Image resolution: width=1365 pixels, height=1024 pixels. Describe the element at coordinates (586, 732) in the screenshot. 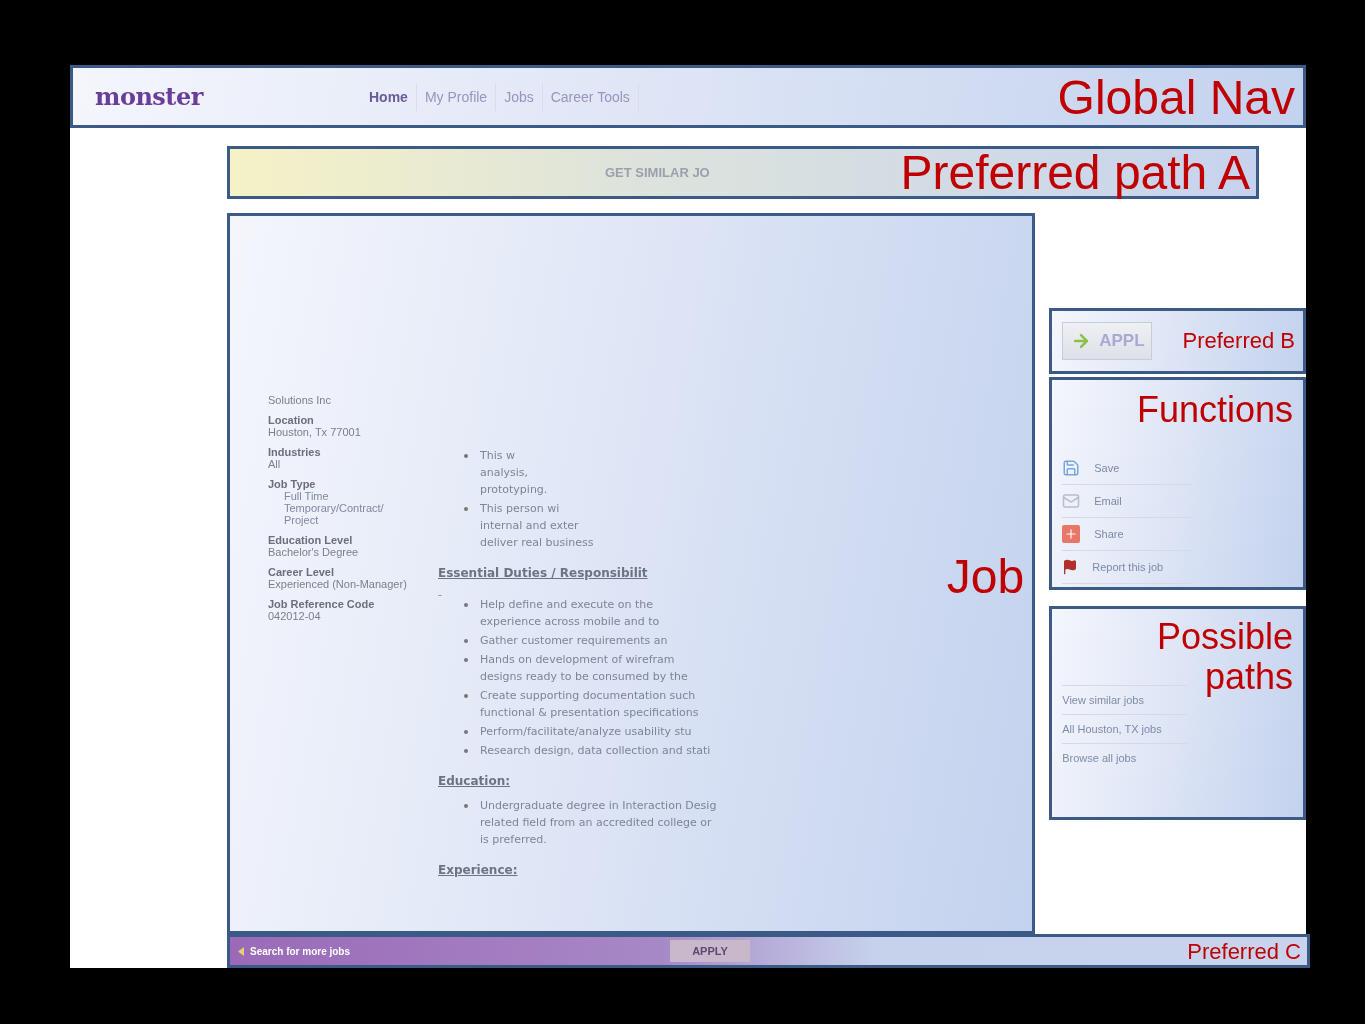

I see `description-text: Perform/facilitate/analyze usability stu` at that location.